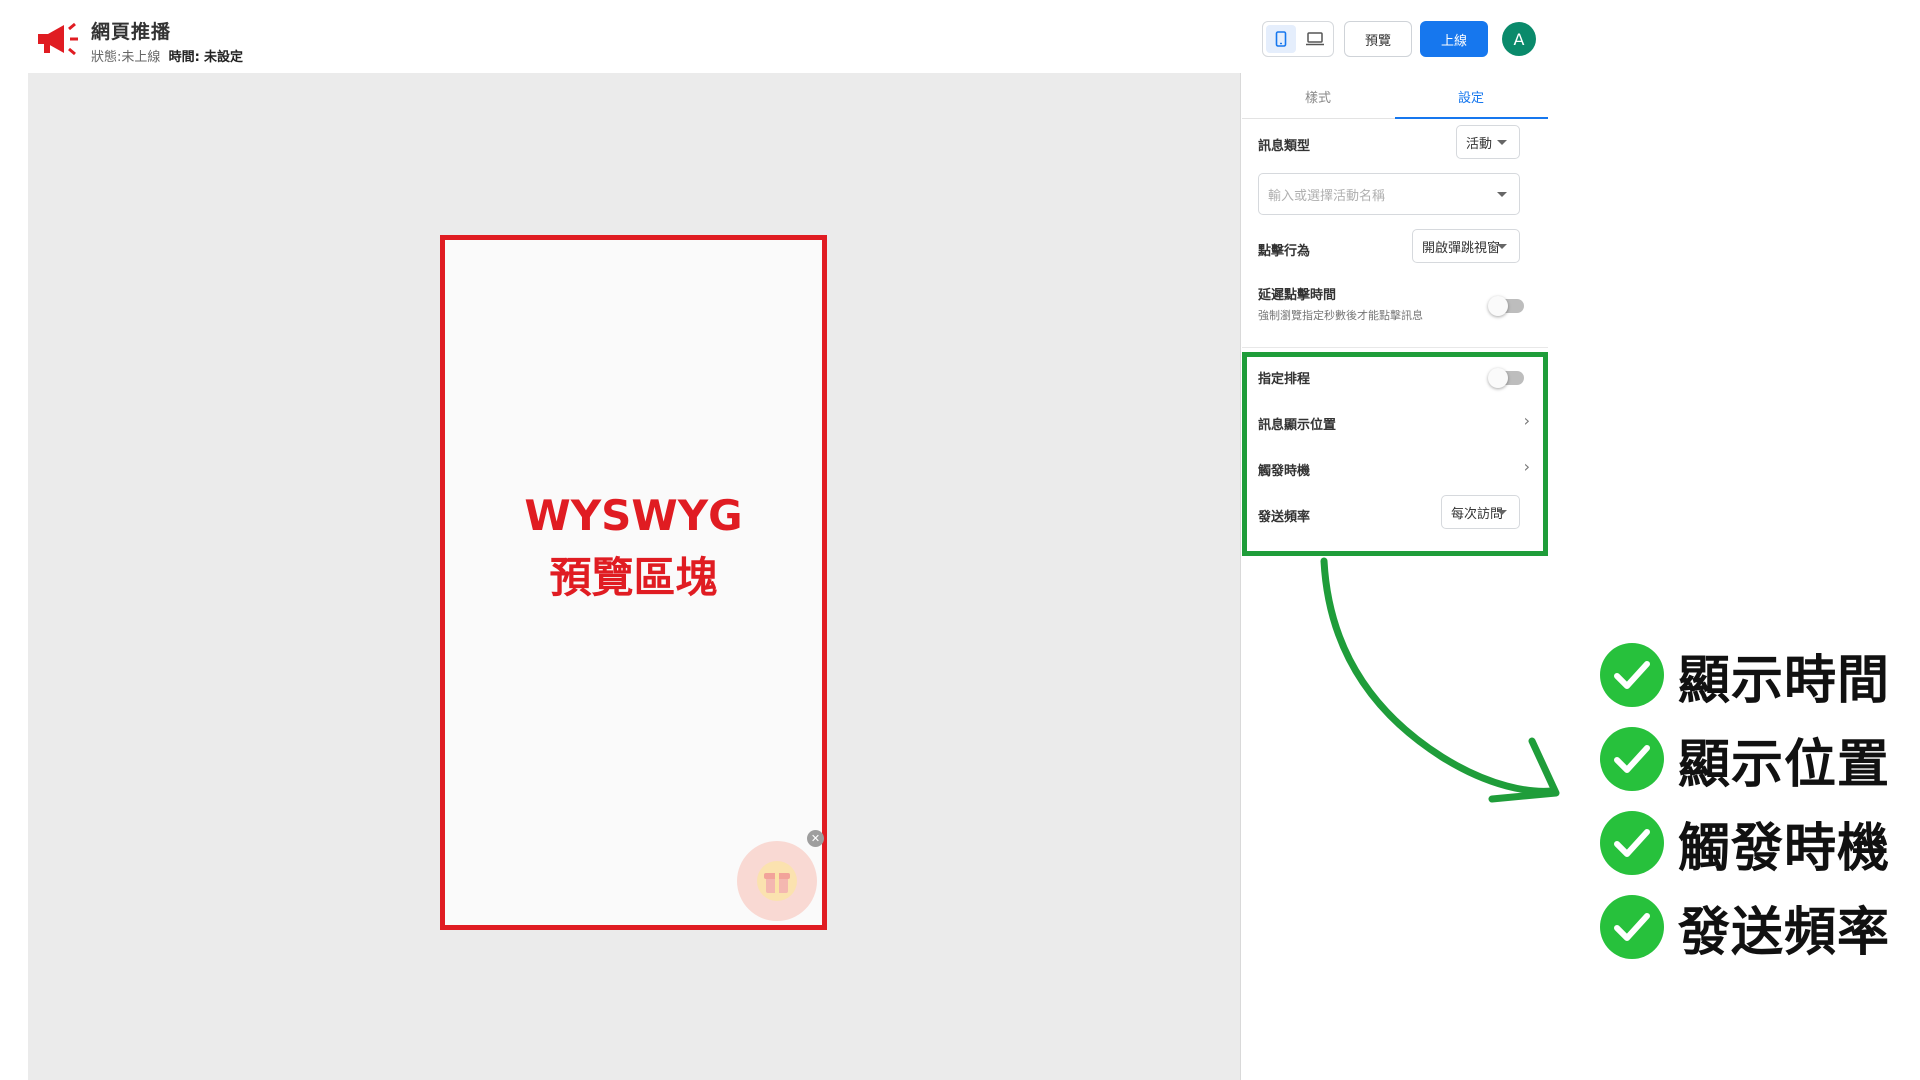 The height and width of the screenshot is (1080, 1920). Describe the element at coordinates (633, 515) in the screenshot. I see `overlay-line-1: WYSWYG` at that location.